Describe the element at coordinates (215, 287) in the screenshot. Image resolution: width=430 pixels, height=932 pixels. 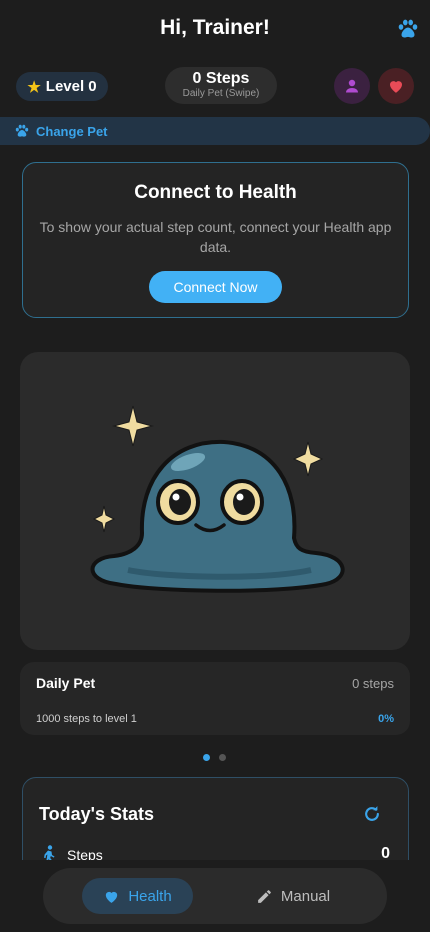
I see `connect-now-button: Connect Now` at that location.